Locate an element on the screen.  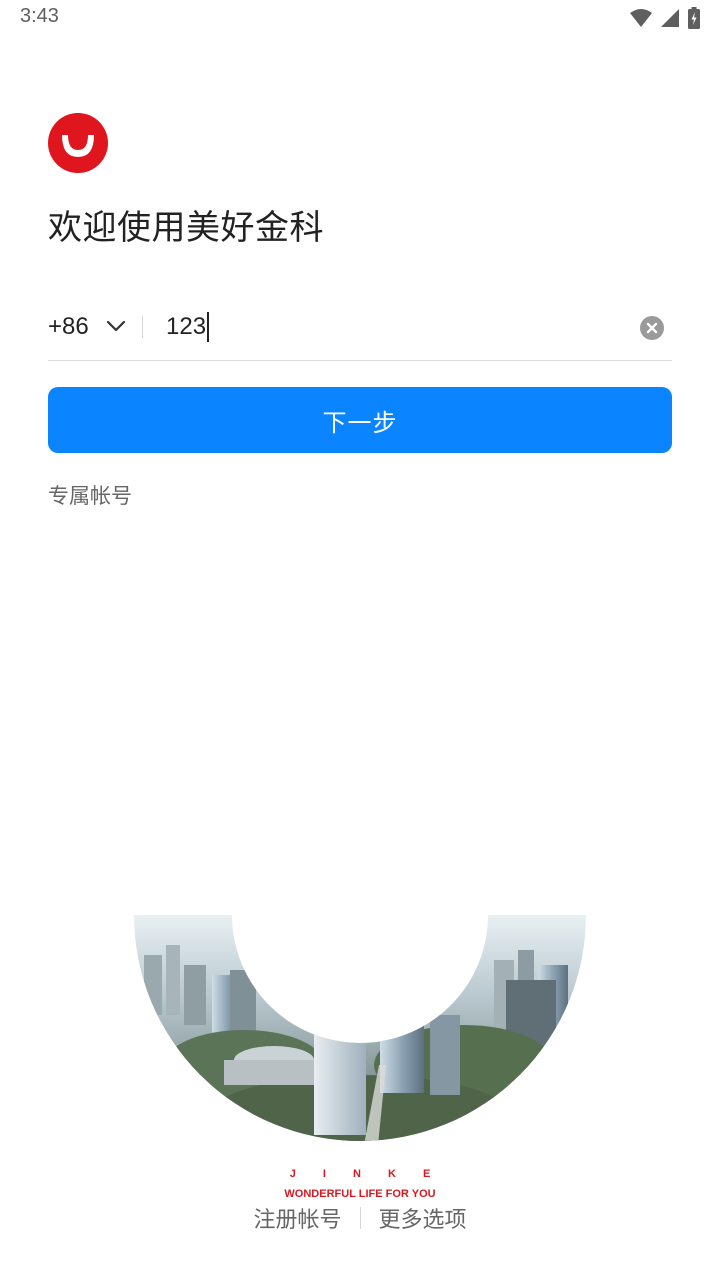
vertical-divider is located at coordinates (142, 327).